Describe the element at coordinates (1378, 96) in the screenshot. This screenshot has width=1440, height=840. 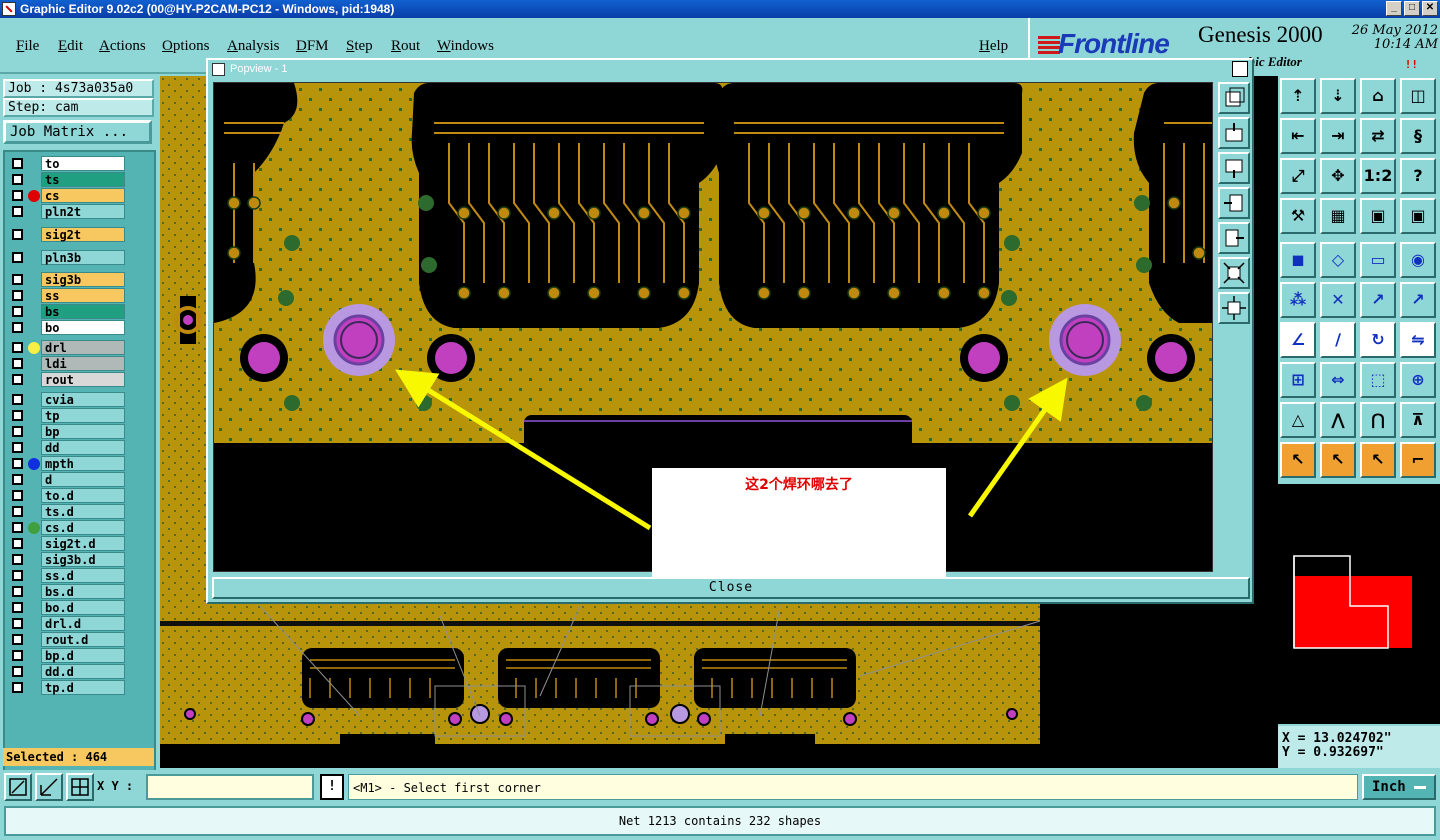
I see `home-button: ⌂` at that location.